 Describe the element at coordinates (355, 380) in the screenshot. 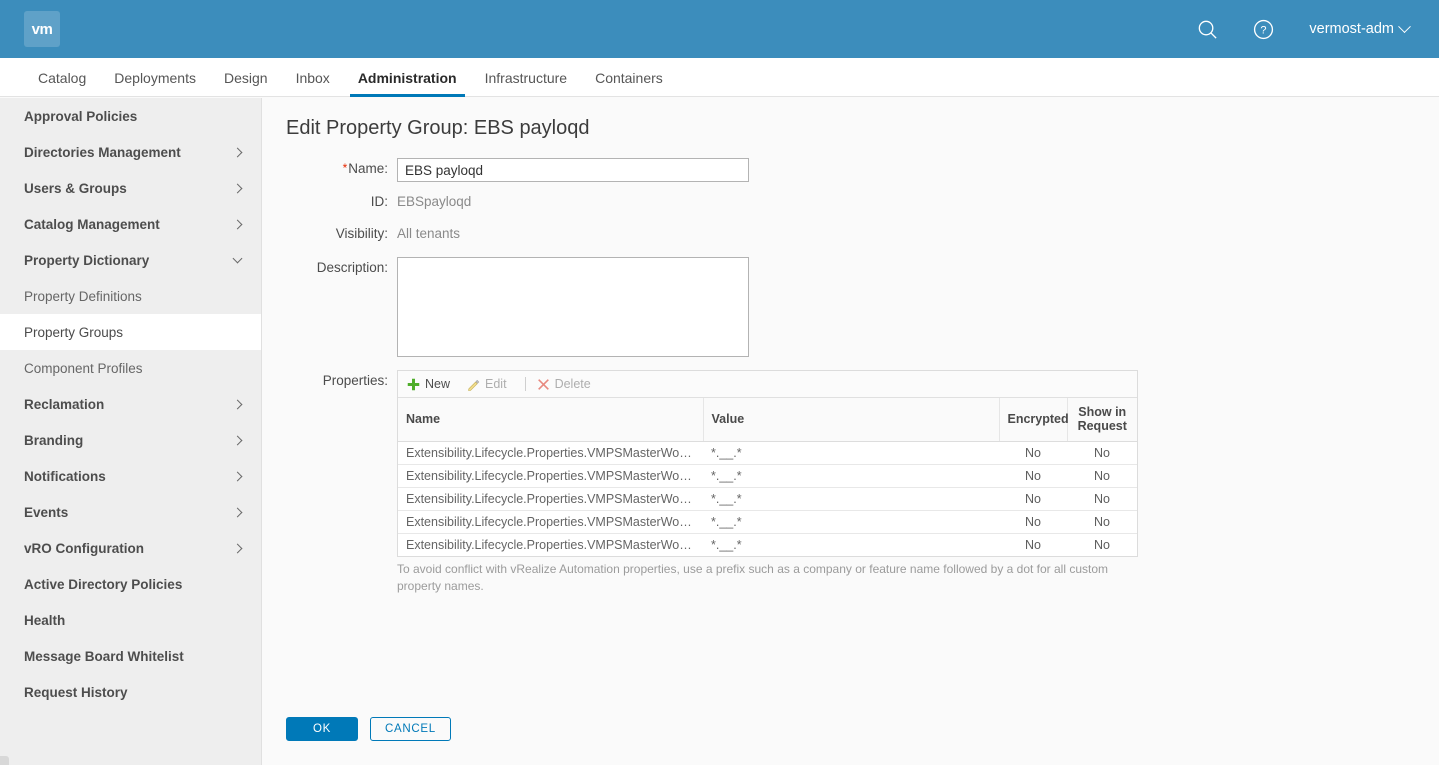

I see `properties-label: Properties:` at that location.